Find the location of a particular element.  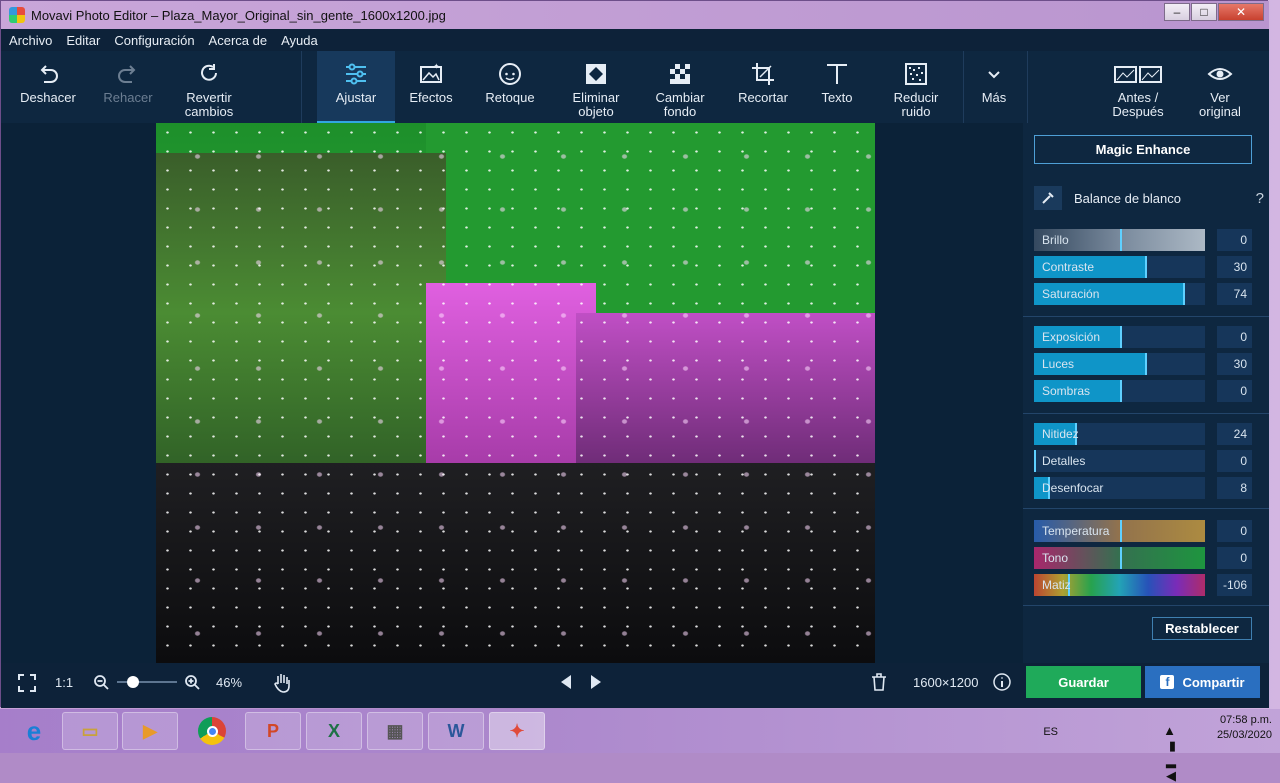

tab-mas-label: Más is located at coordinates (994, 97).